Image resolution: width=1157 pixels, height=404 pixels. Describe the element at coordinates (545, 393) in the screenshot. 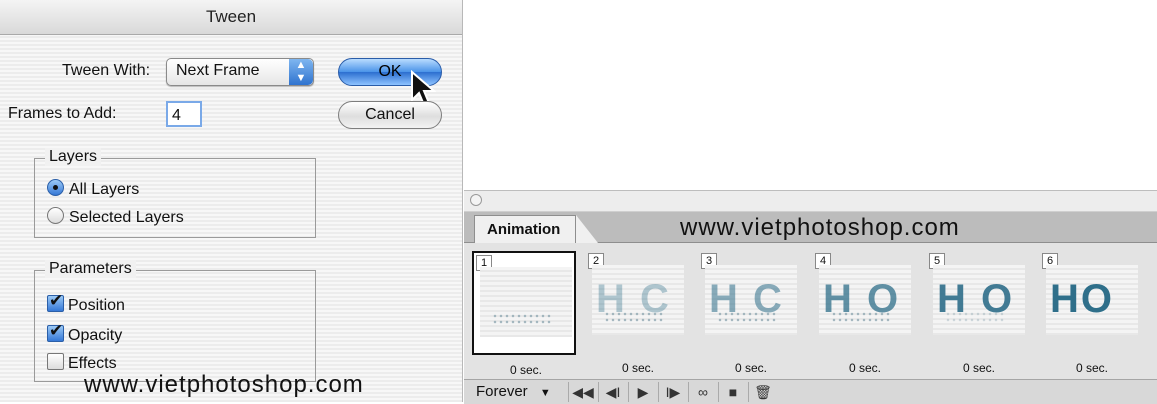

I see `chevron-down-icon: ▼` at that location.